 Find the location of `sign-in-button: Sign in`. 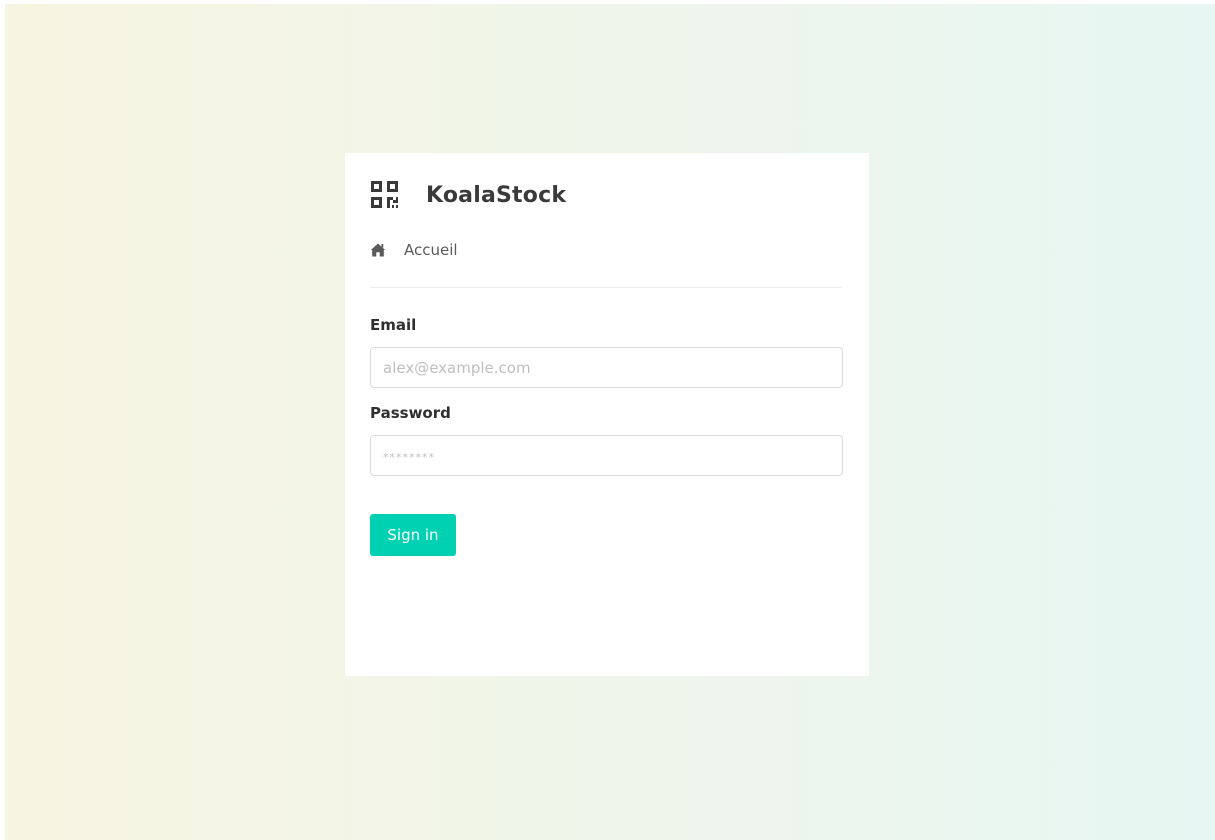

sign-in-button: Sign in is located at coordinates (413, 535).